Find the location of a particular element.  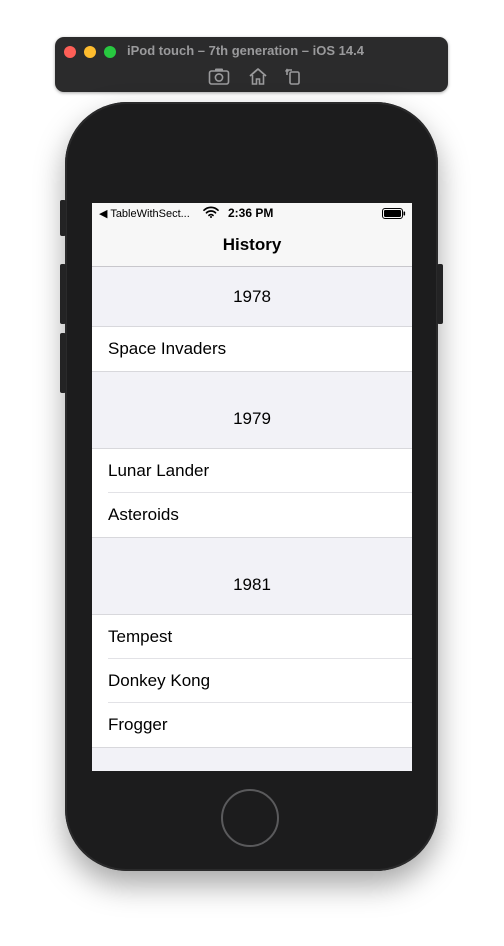

section-header: 1978 is located at coordinates (252, 296).